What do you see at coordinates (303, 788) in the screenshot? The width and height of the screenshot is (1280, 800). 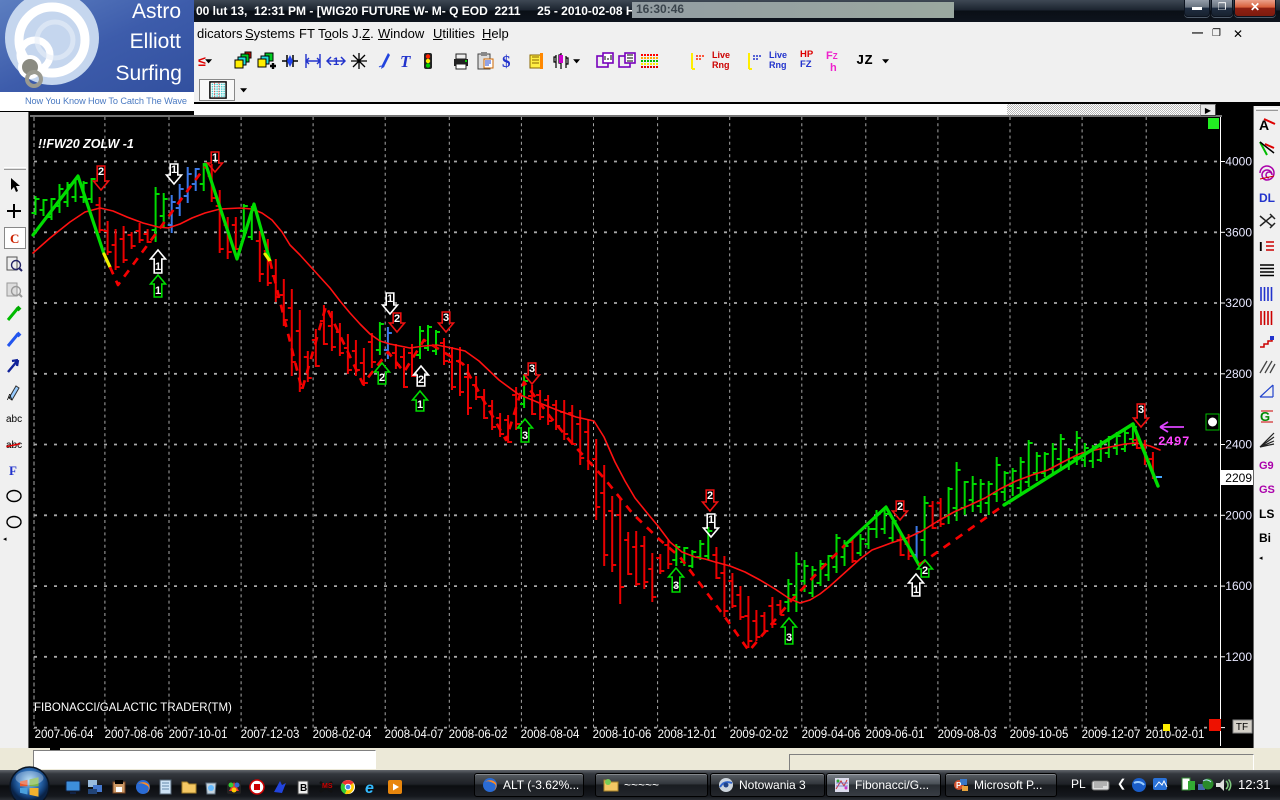 I see `svg-text: B` at bounding box center [303, 788].